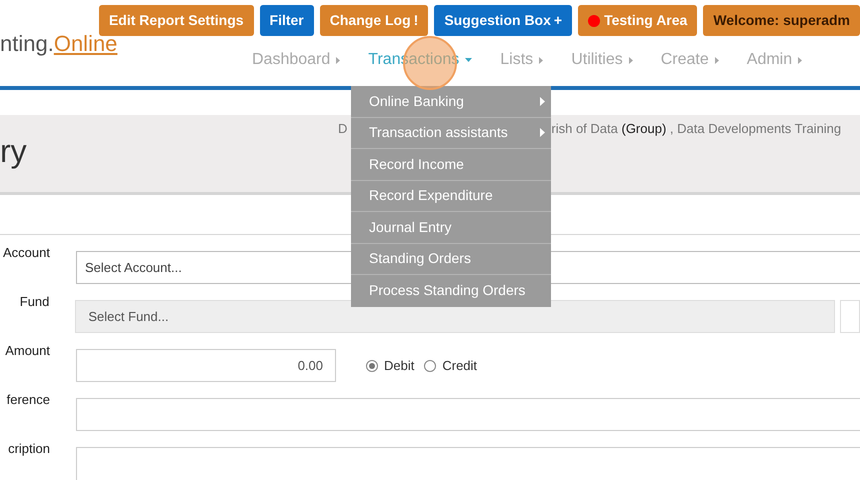  What do you see at coordinates (451, 196) in the screenshot?
I see `menu-item: Record Expenditure` at bounding box center [451, 196].